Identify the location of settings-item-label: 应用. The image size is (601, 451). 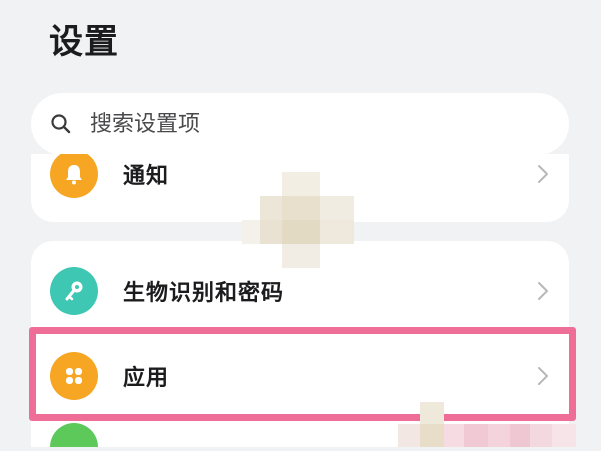
(146, 378).